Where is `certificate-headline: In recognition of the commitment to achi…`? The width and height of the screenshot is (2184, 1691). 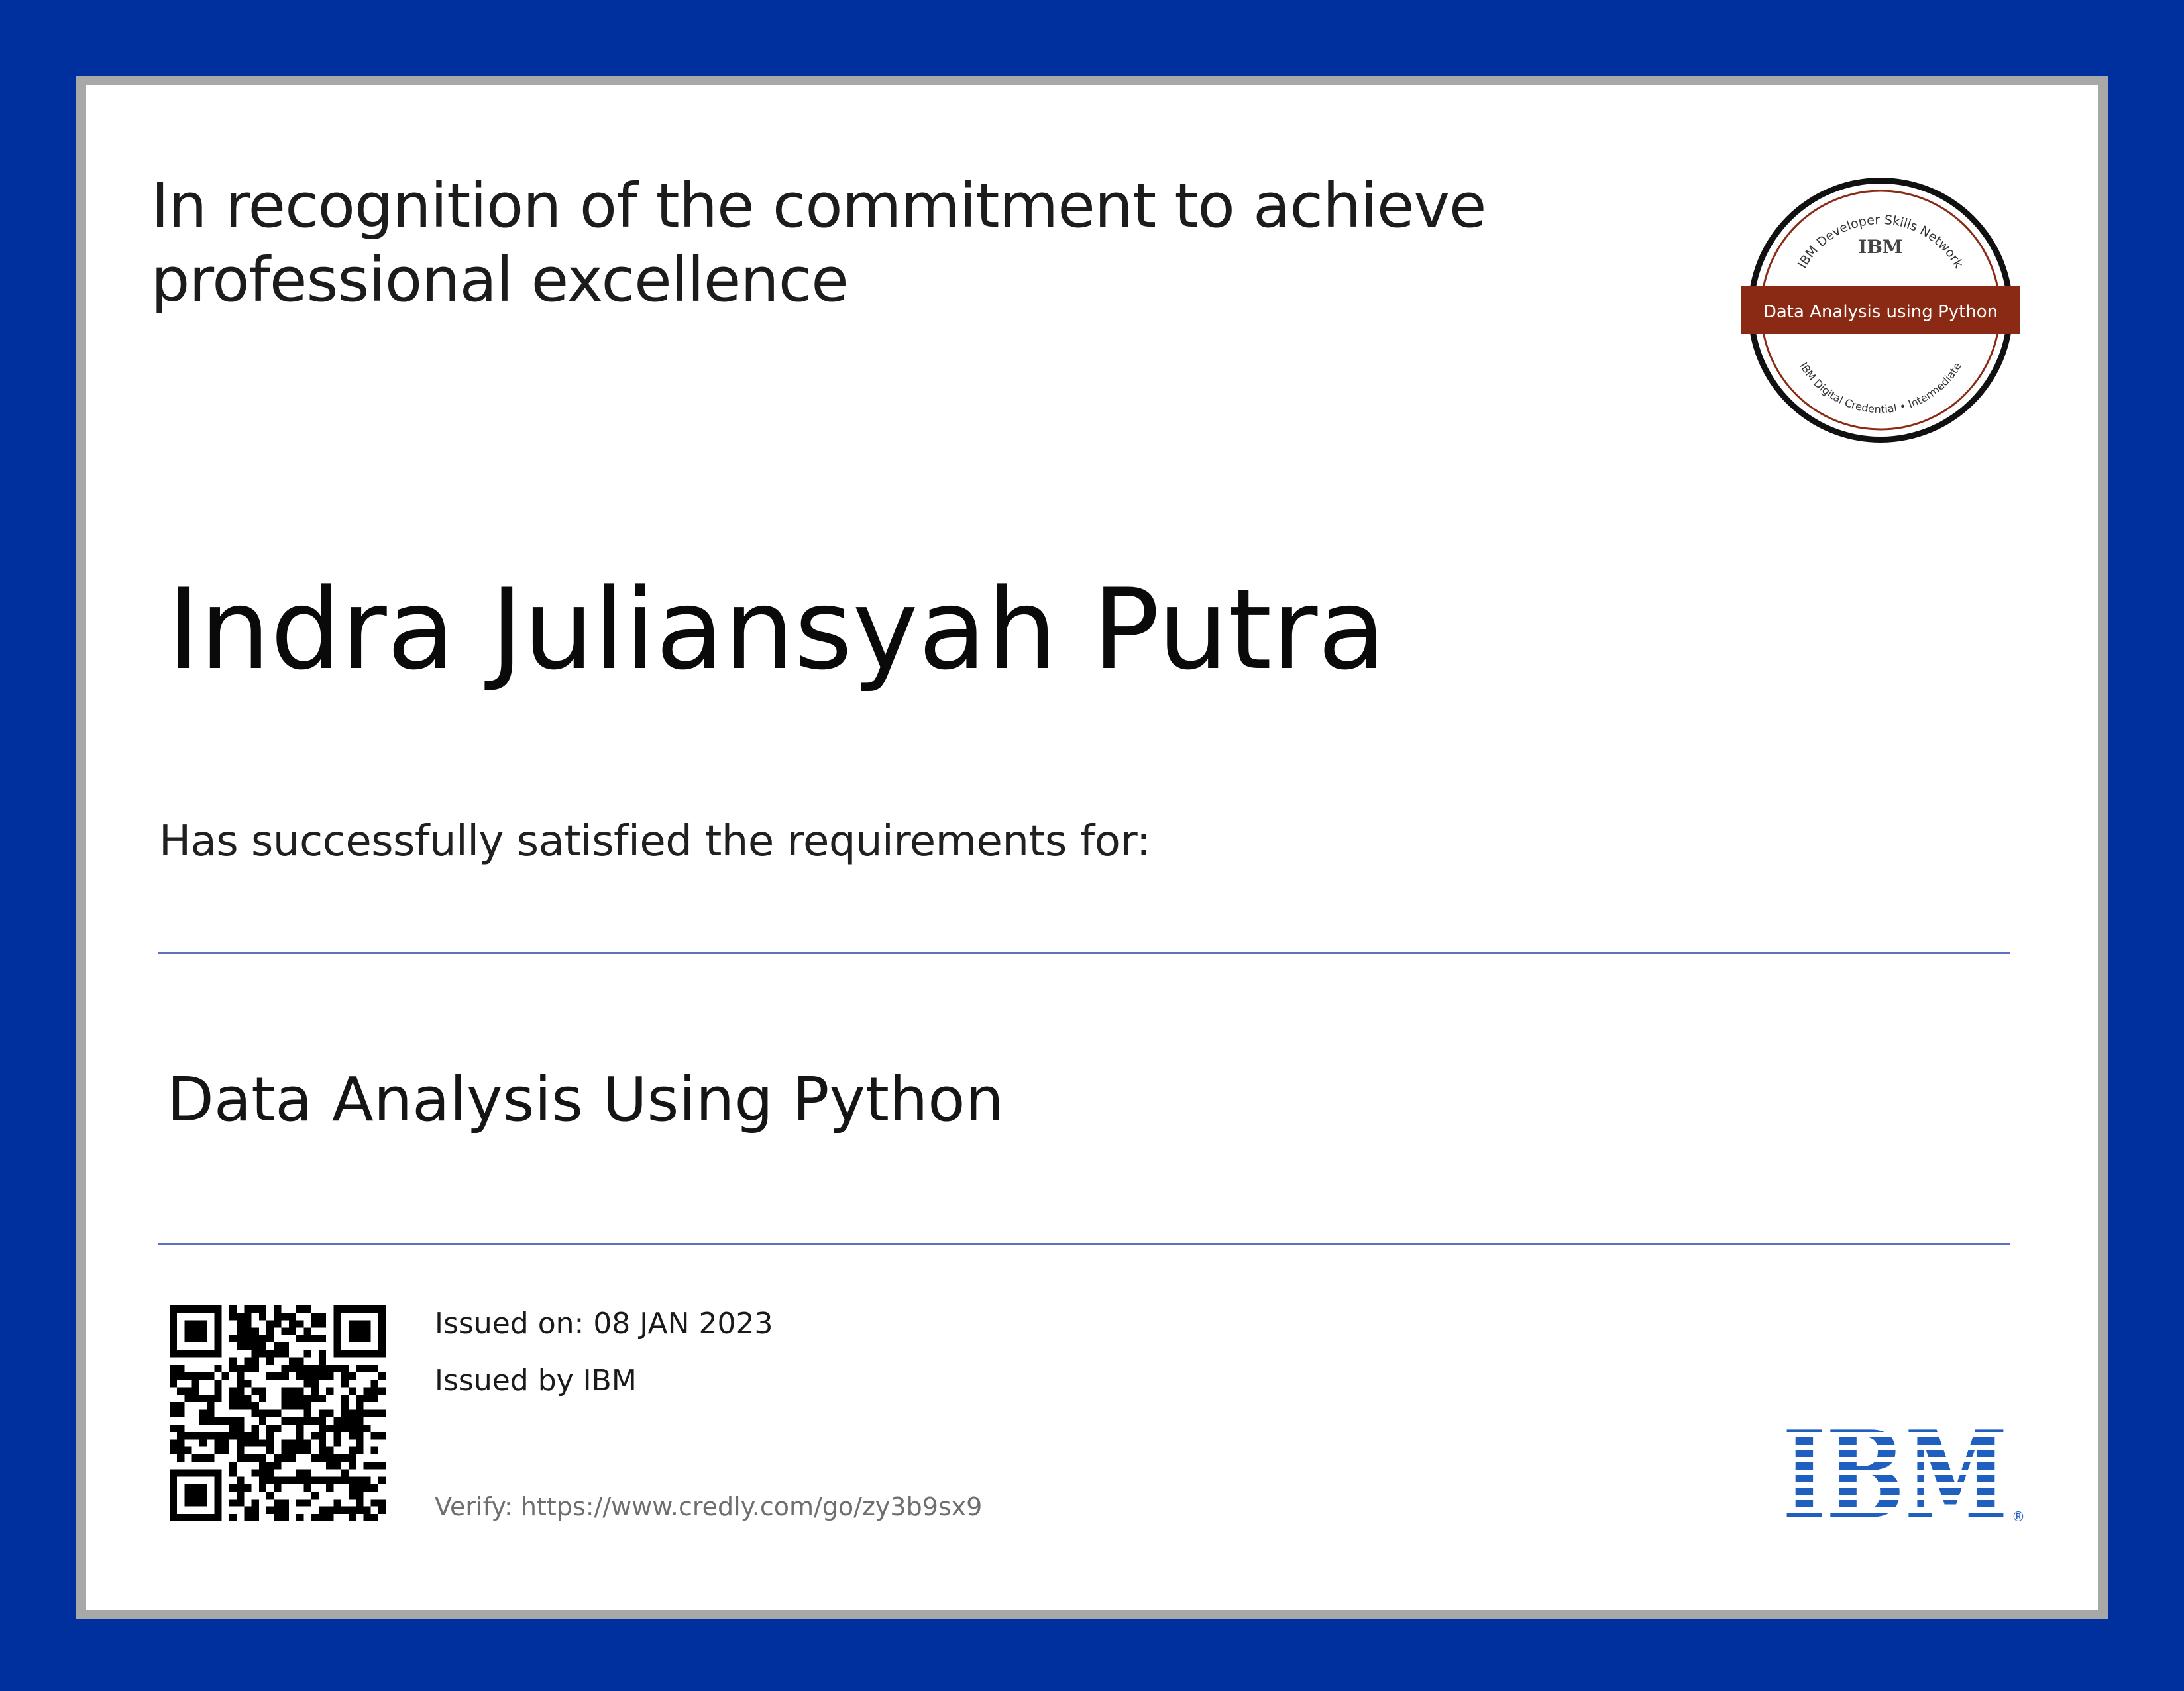
certificate-headline: In recognition of the commitment to achi… is located at coordinates (819, 242).